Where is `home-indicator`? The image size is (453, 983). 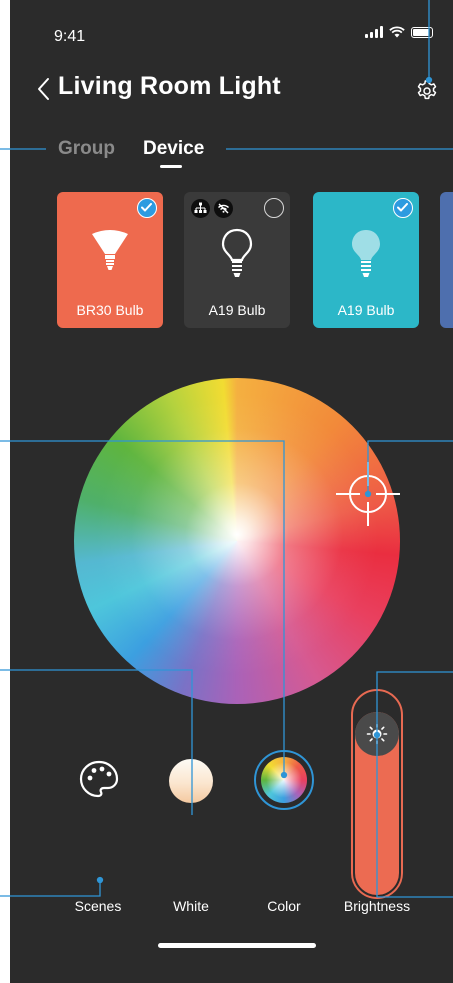
home-indicator is located at coordinates (237, 945).